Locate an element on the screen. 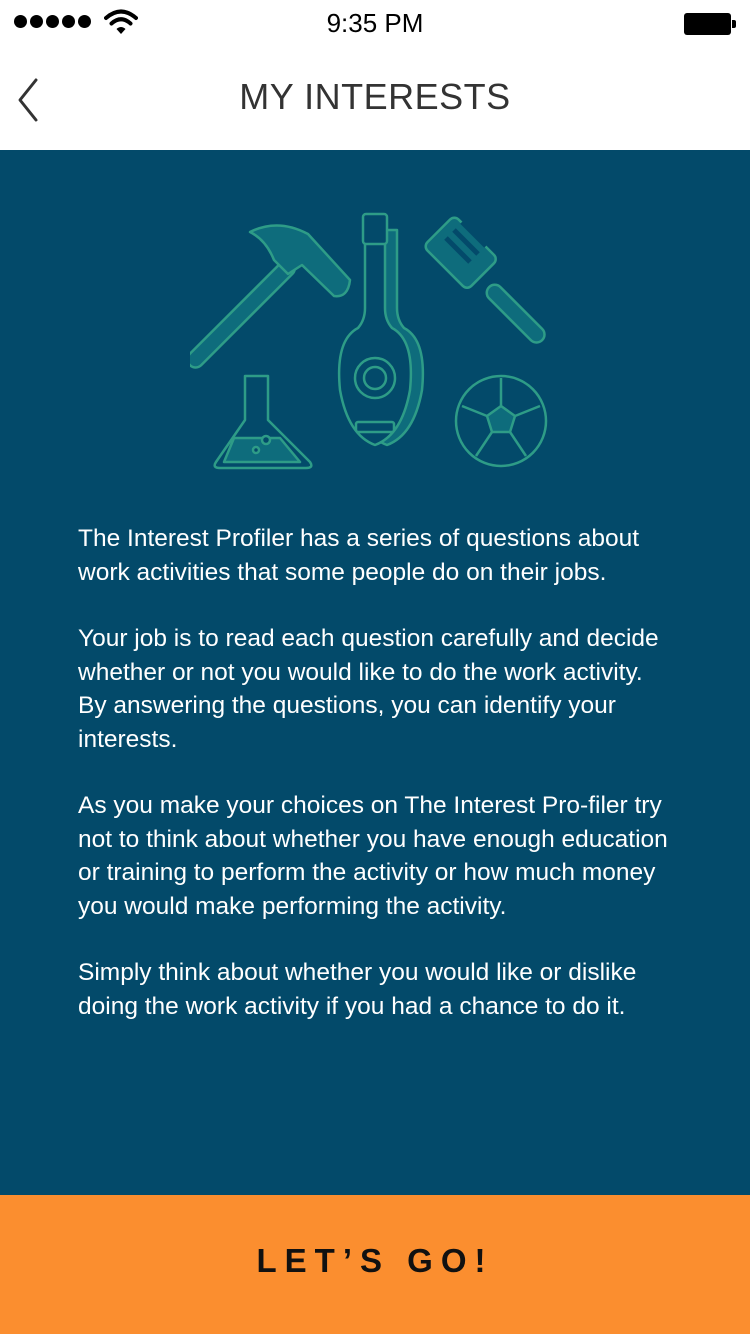 The image size is (750, 1334). battery-icon is located at coordinates (710, 24).